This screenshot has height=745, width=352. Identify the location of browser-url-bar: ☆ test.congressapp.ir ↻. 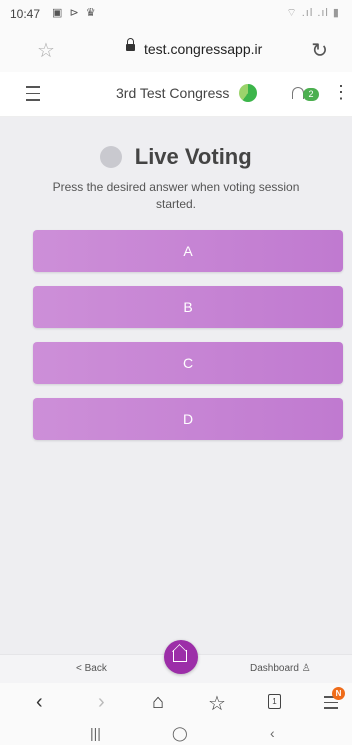
(176, 50).